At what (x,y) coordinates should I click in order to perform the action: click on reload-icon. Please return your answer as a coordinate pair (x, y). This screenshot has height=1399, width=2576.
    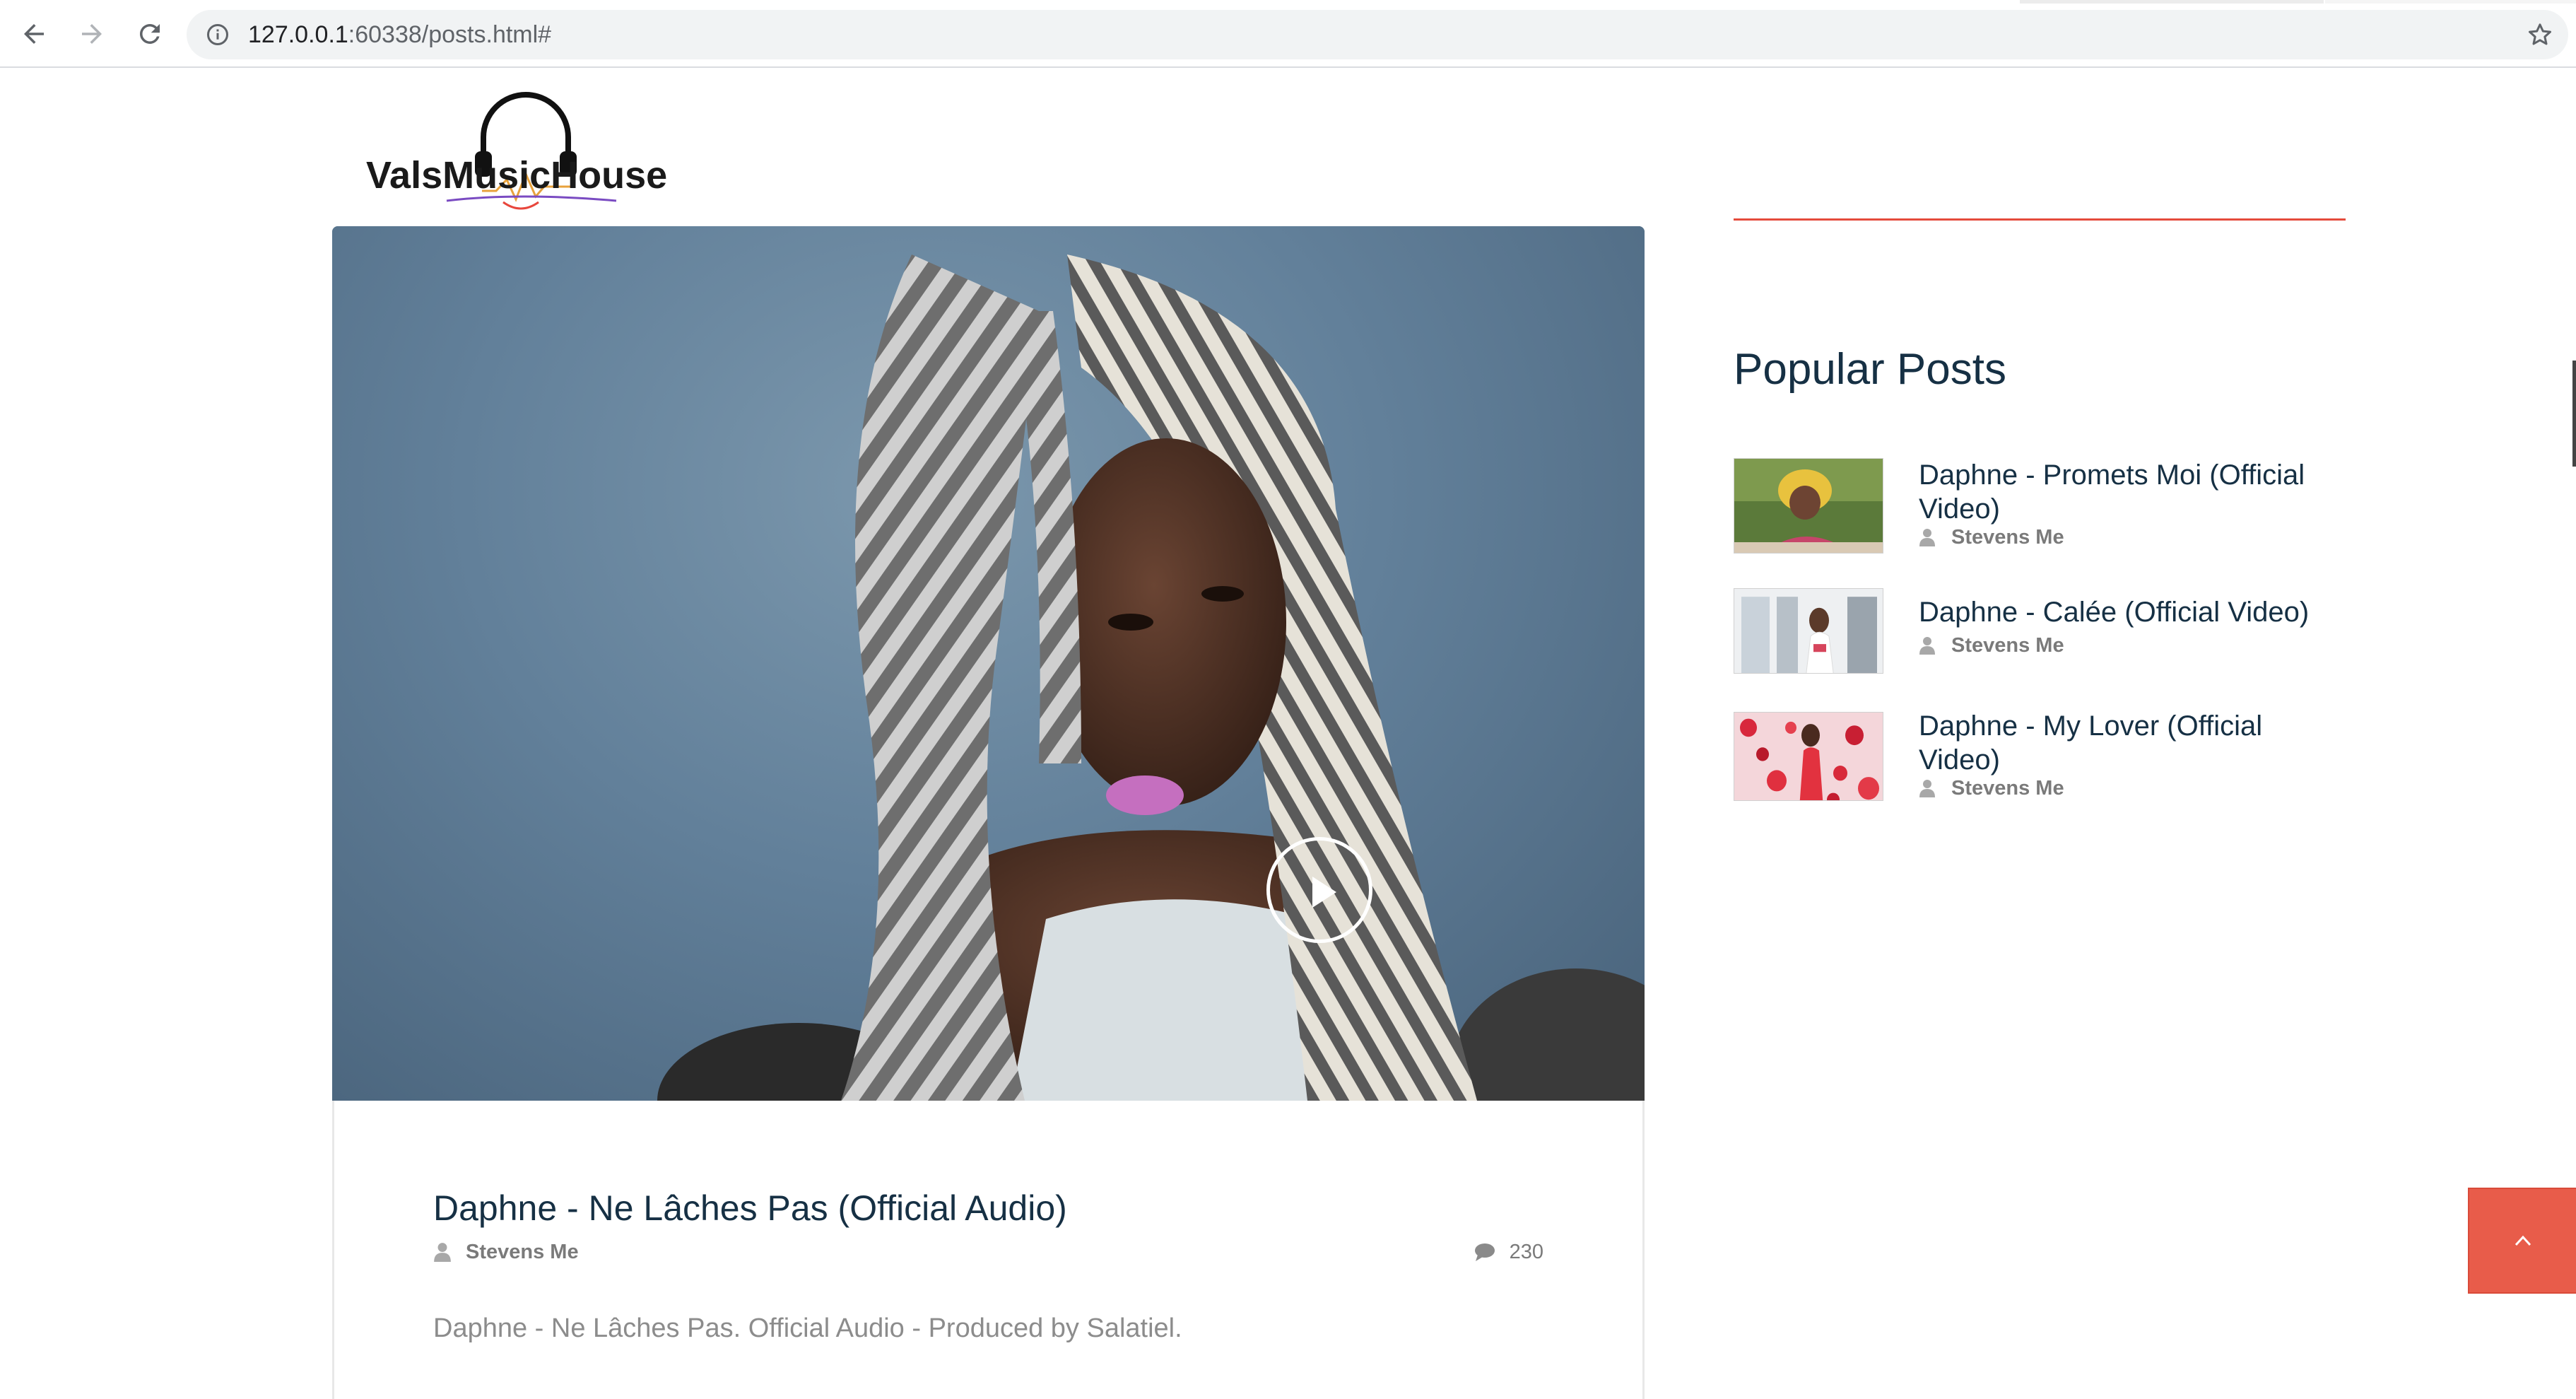
    Looking at the image, I should click on (149, 33).